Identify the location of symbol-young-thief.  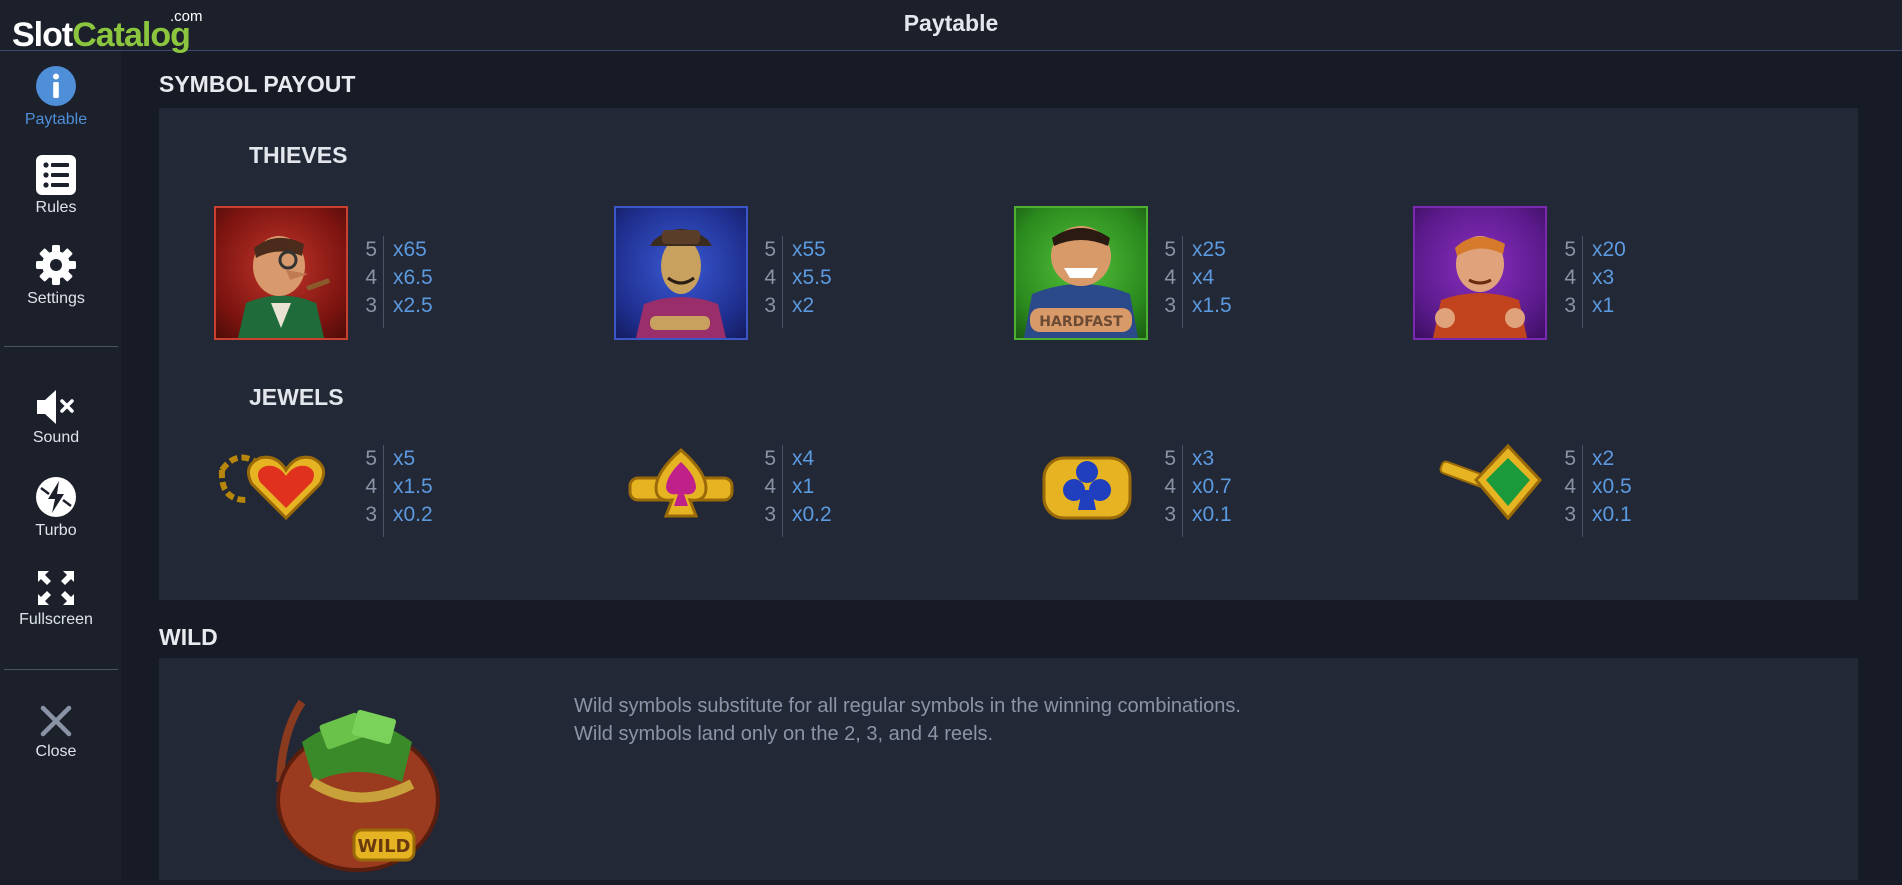
(1480, 273).